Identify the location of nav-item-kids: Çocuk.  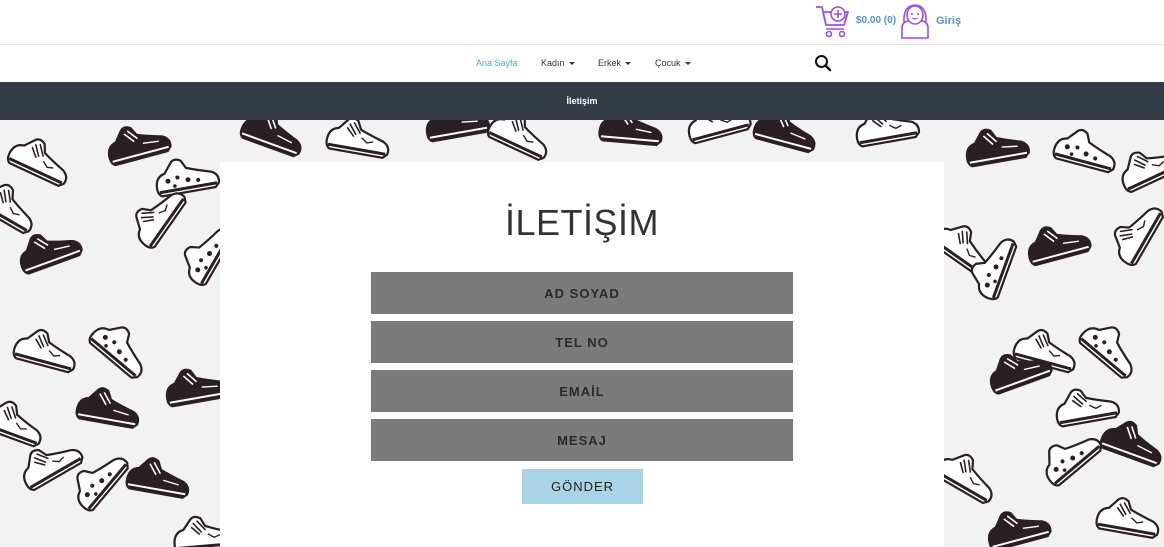
(673, 63).